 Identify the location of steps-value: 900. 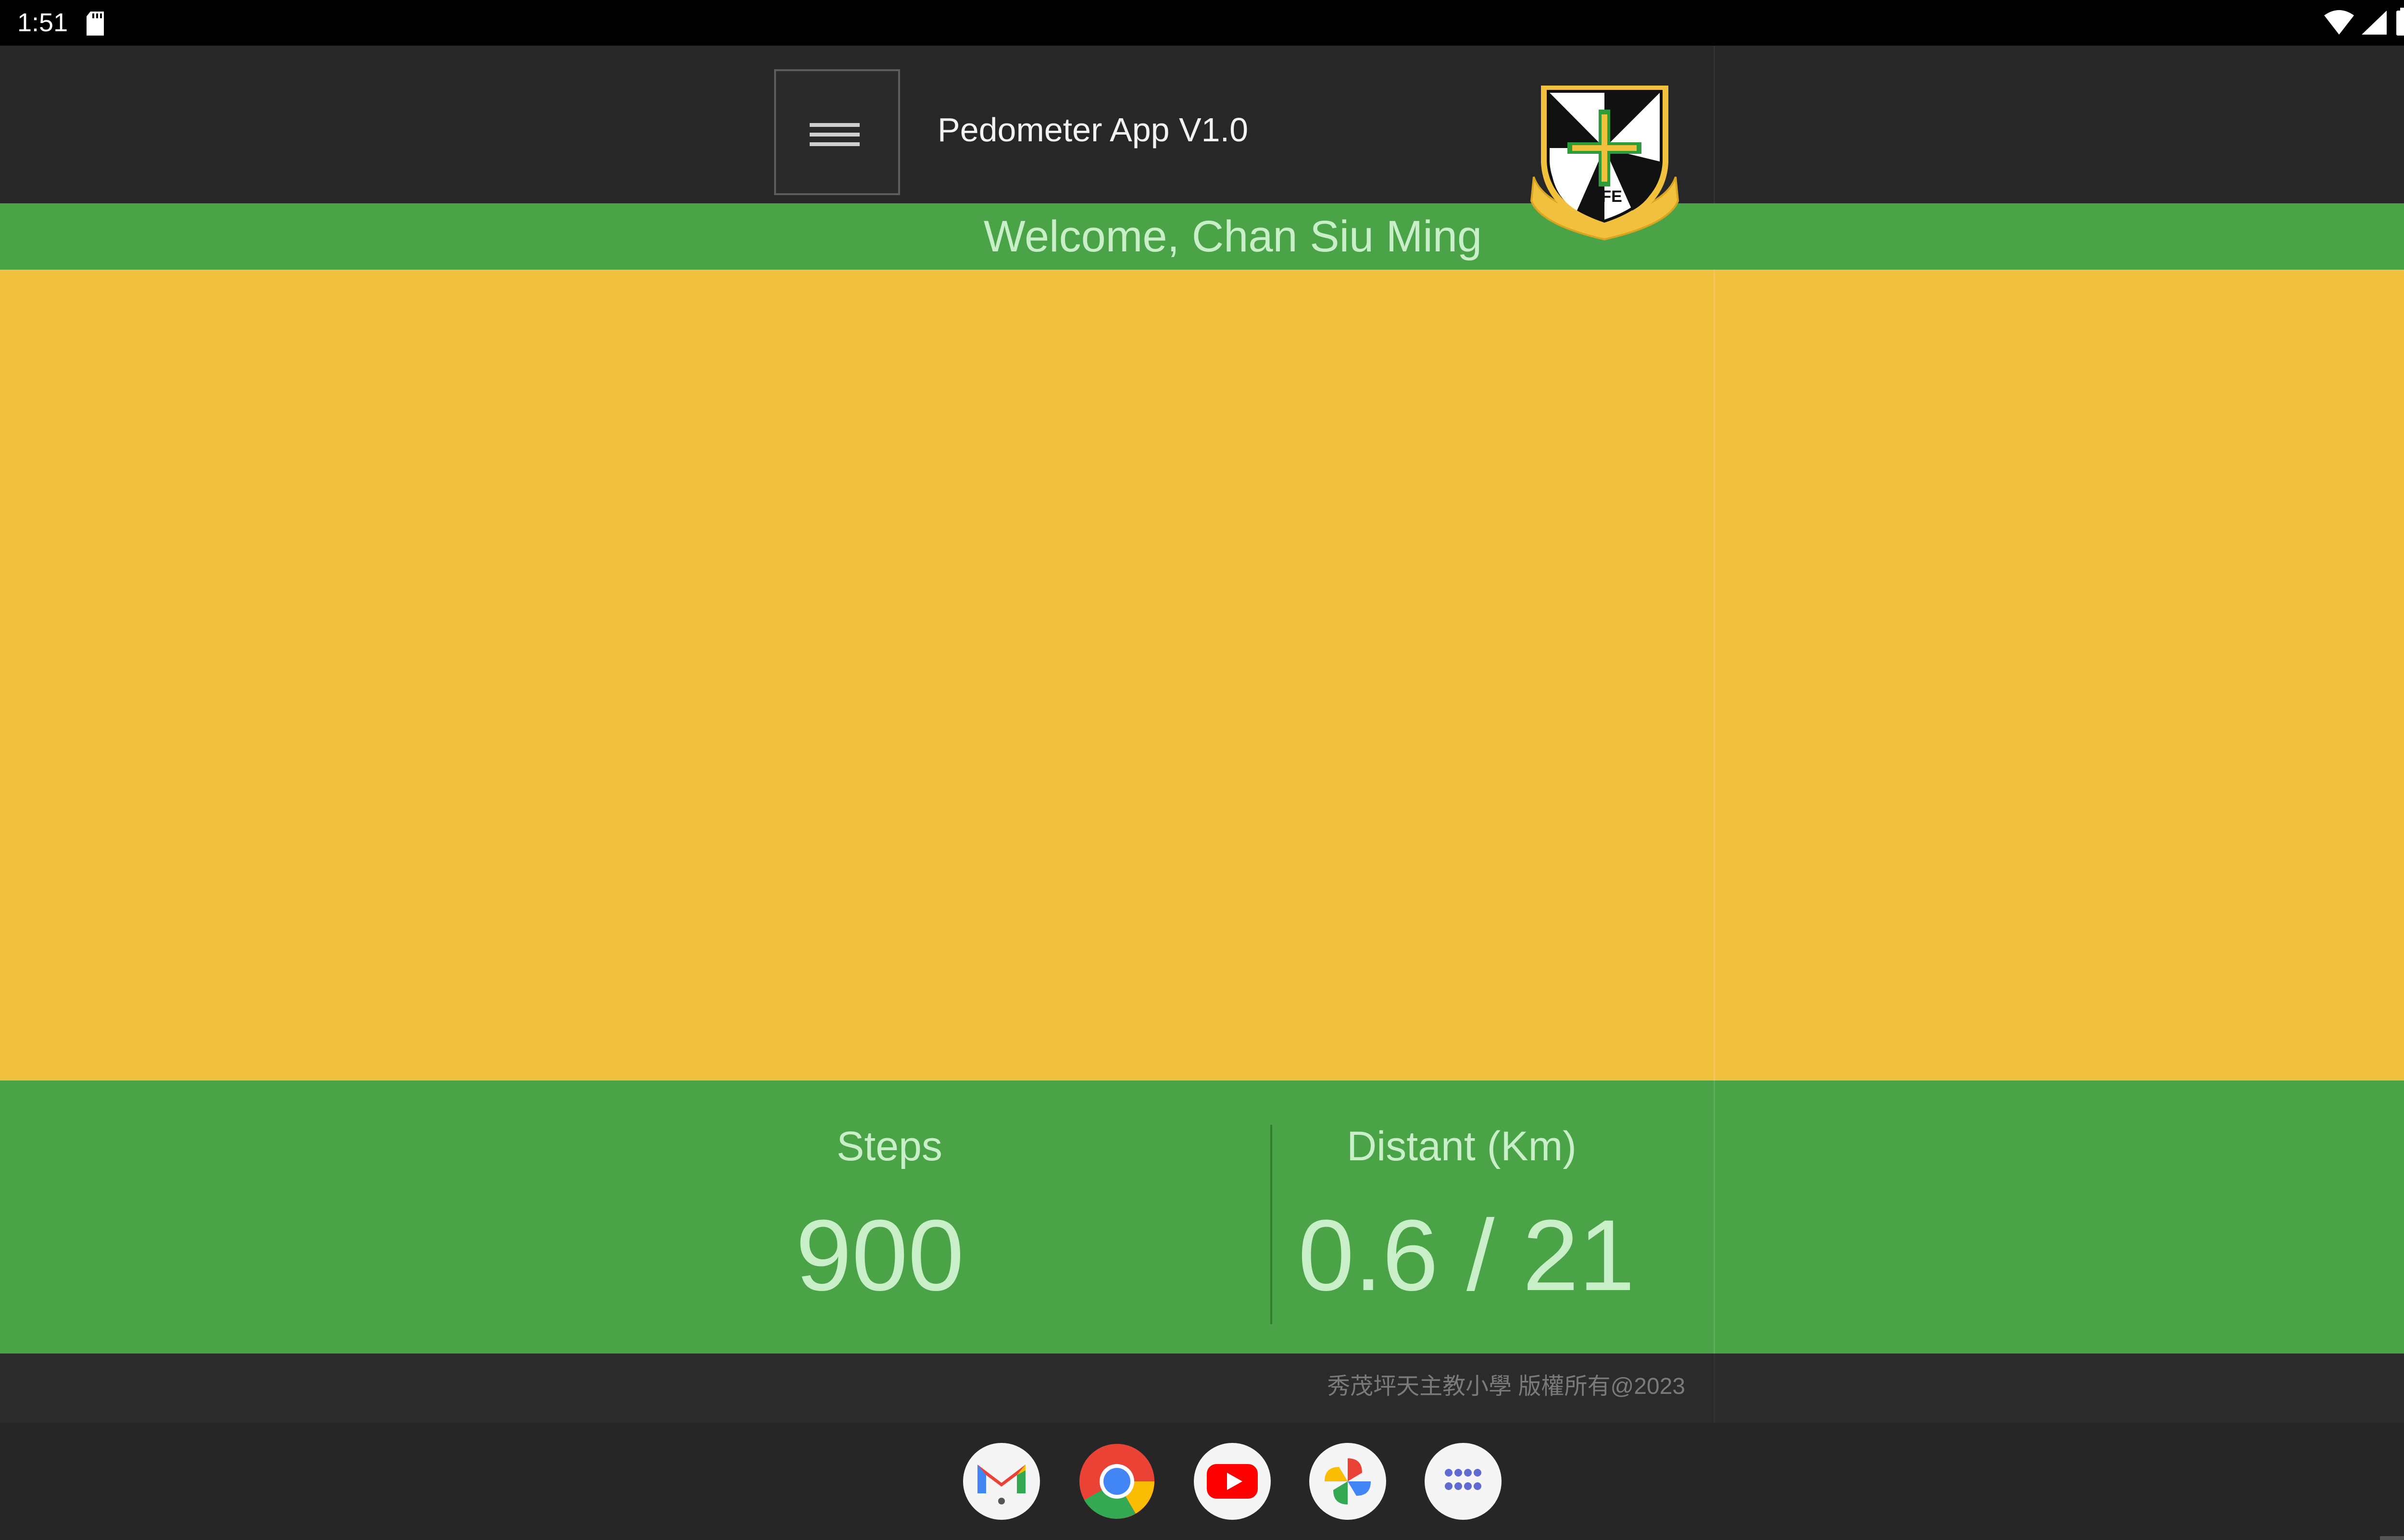
(879, 1255).